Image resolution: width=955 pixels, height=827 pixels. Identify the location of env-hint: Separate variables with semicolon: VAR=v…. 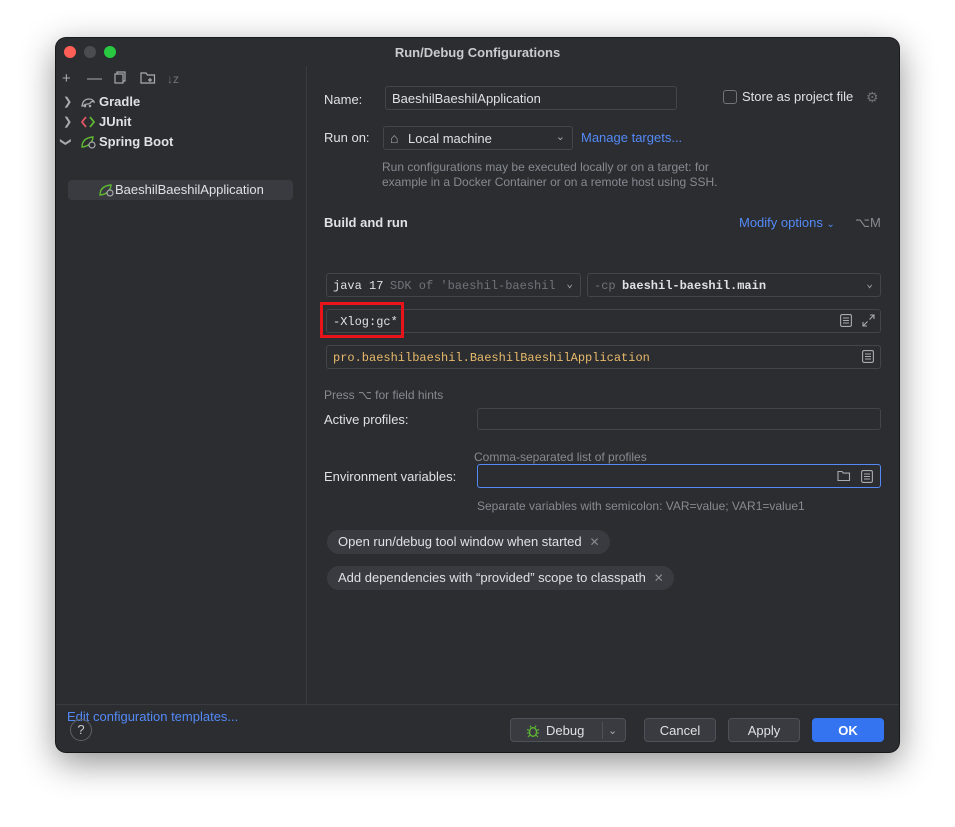
(641, 506).